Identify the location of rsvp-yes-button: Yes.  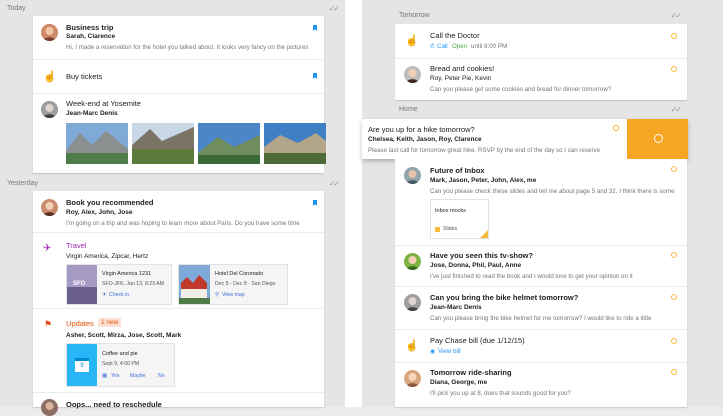
(115, 376).